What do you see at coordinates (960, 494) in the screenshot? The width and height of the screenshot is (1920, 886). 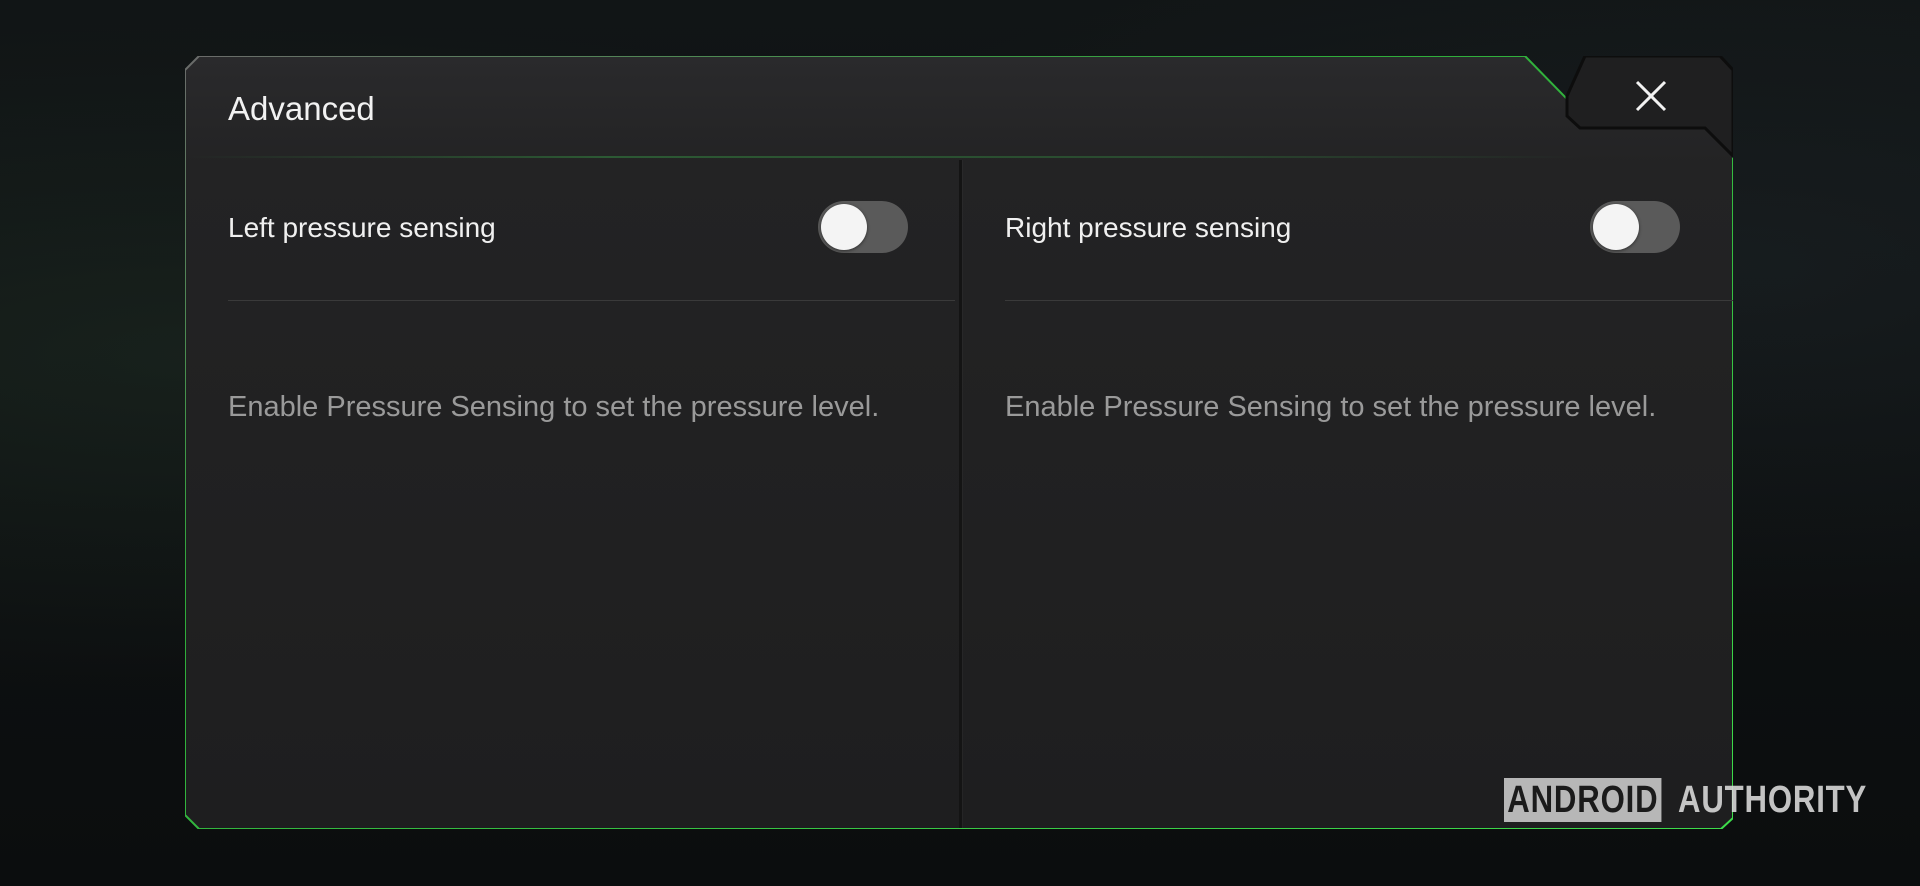 I see `column-divider` at bounding box center [960, 494].